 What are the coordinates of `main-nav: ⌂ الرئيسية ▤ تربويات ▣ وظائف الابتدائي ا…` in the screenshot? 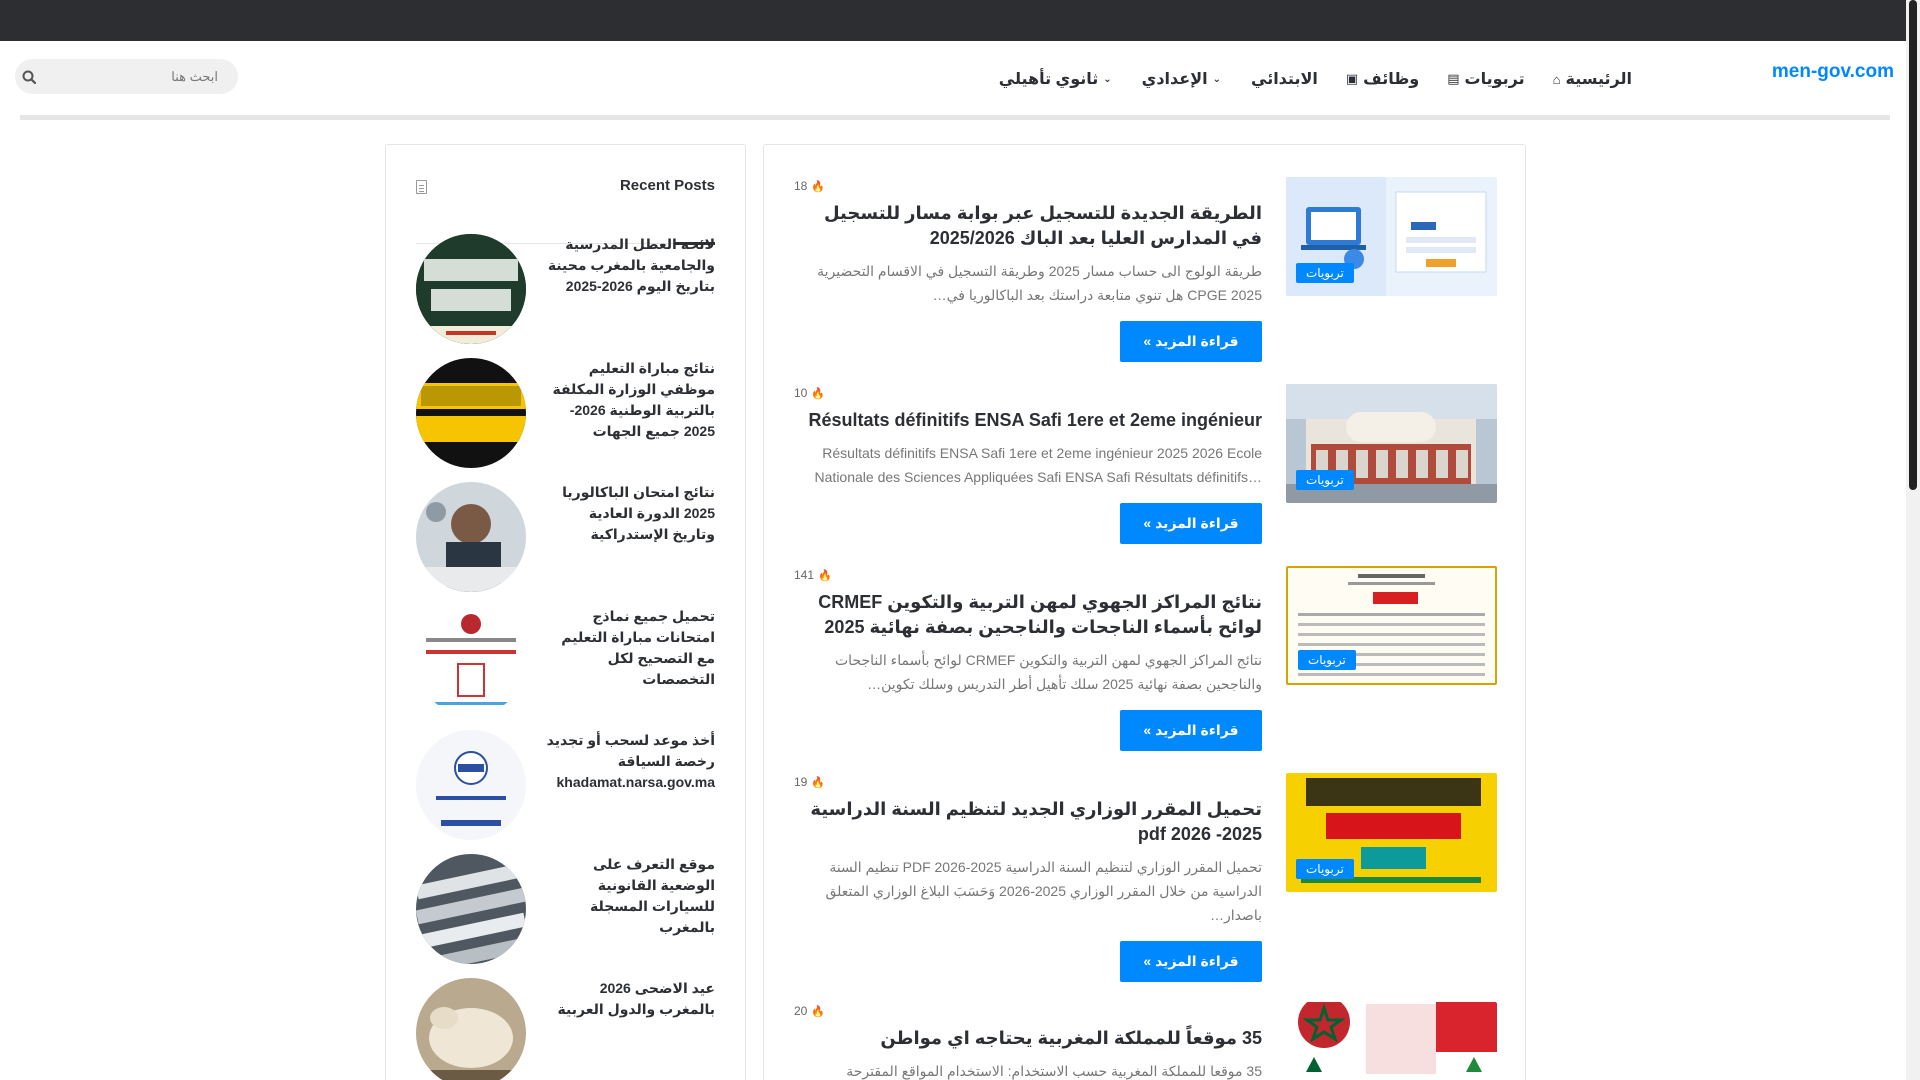 It's located at (1301, 79).